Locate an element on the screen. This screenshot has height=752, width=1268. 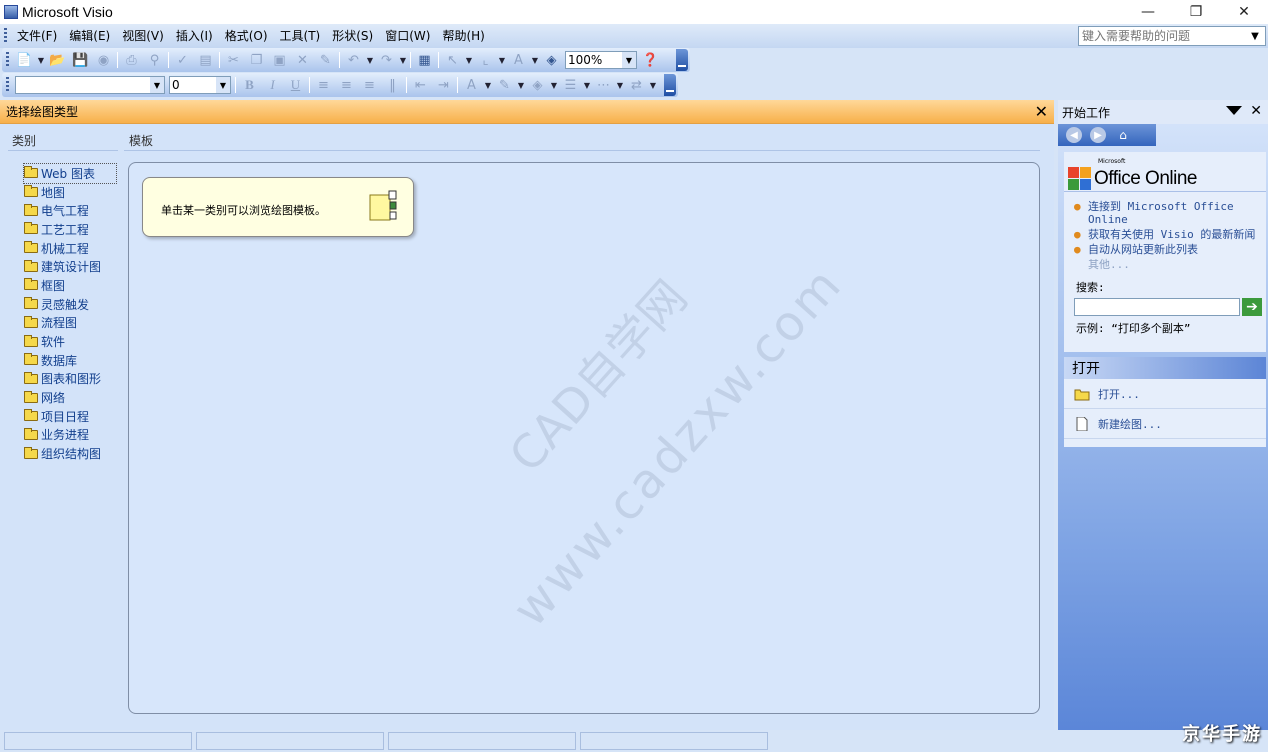
category-item: 网络 is located at coordinates (70, 397).